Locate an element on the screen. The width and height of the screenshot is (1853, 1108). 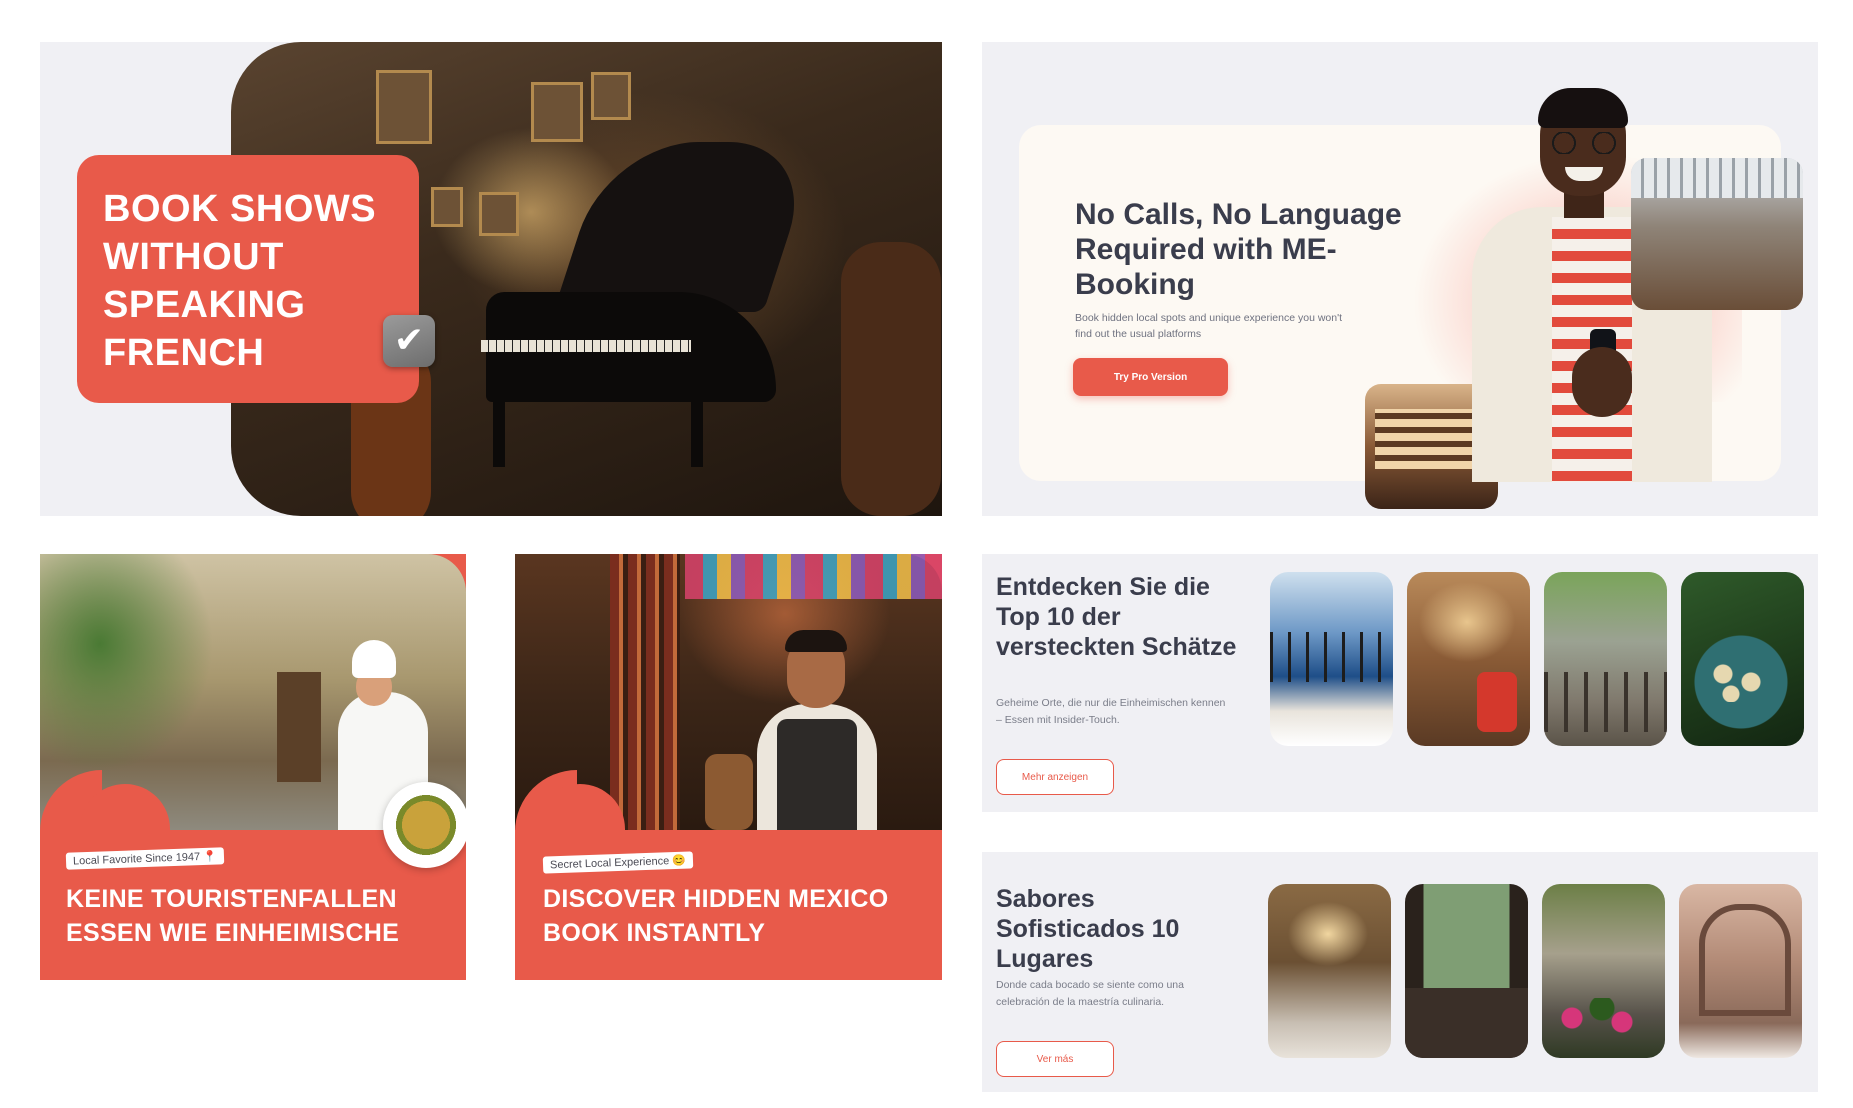
gallery-tile-arched-lounge is located at coordinates (1468, 659).